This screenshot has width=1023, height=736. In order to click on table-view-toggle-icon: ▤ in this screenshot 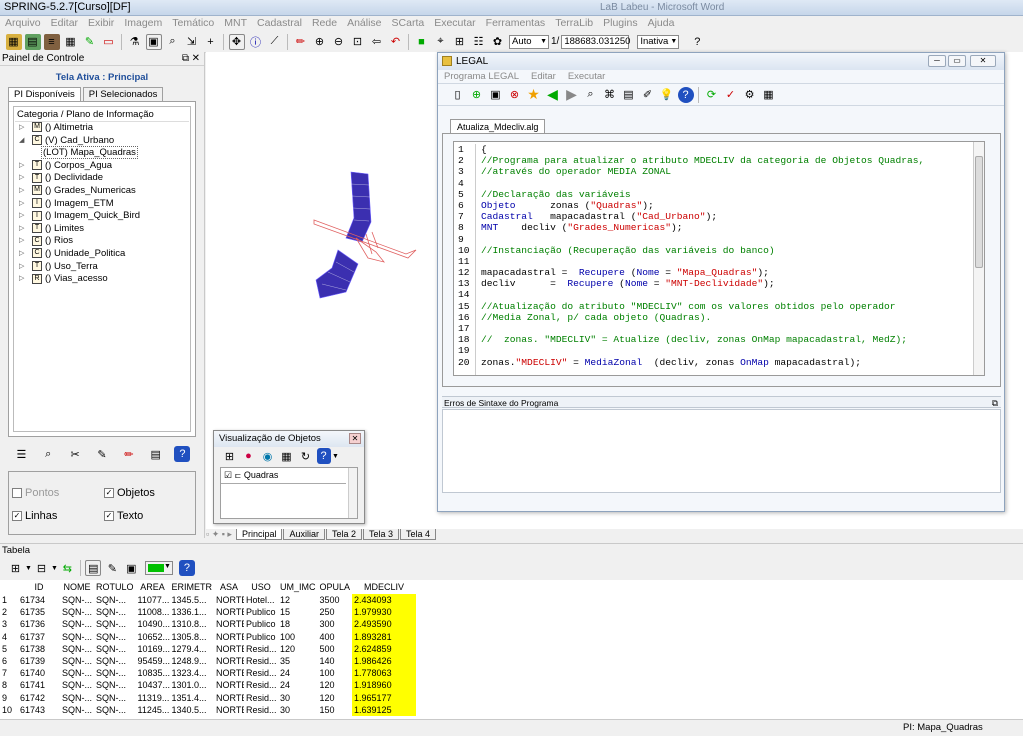, I will do `click(93, 568)`.